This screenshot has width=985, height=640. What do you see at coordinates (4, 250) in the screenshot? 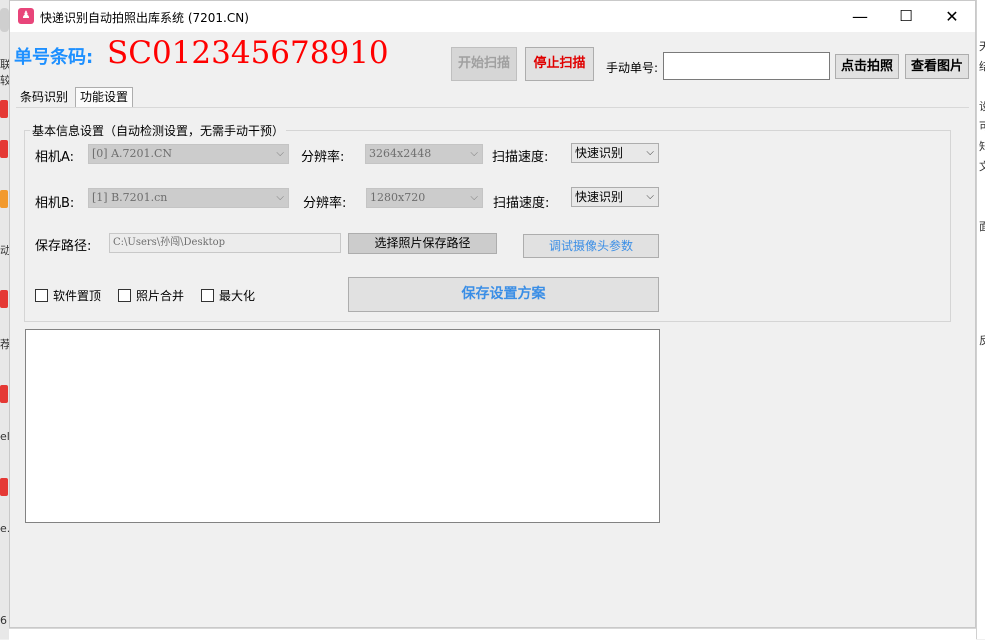
I see `desktop-text: 动` at bounding box center [4, 250].